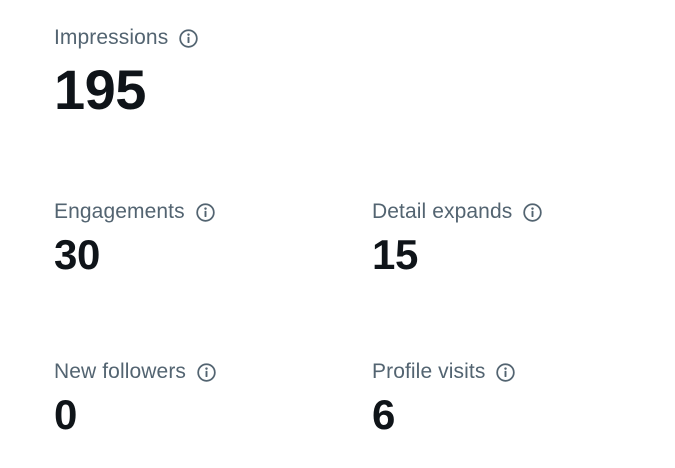  I want to click on profile-visits-value: 6, so click(384, 414).